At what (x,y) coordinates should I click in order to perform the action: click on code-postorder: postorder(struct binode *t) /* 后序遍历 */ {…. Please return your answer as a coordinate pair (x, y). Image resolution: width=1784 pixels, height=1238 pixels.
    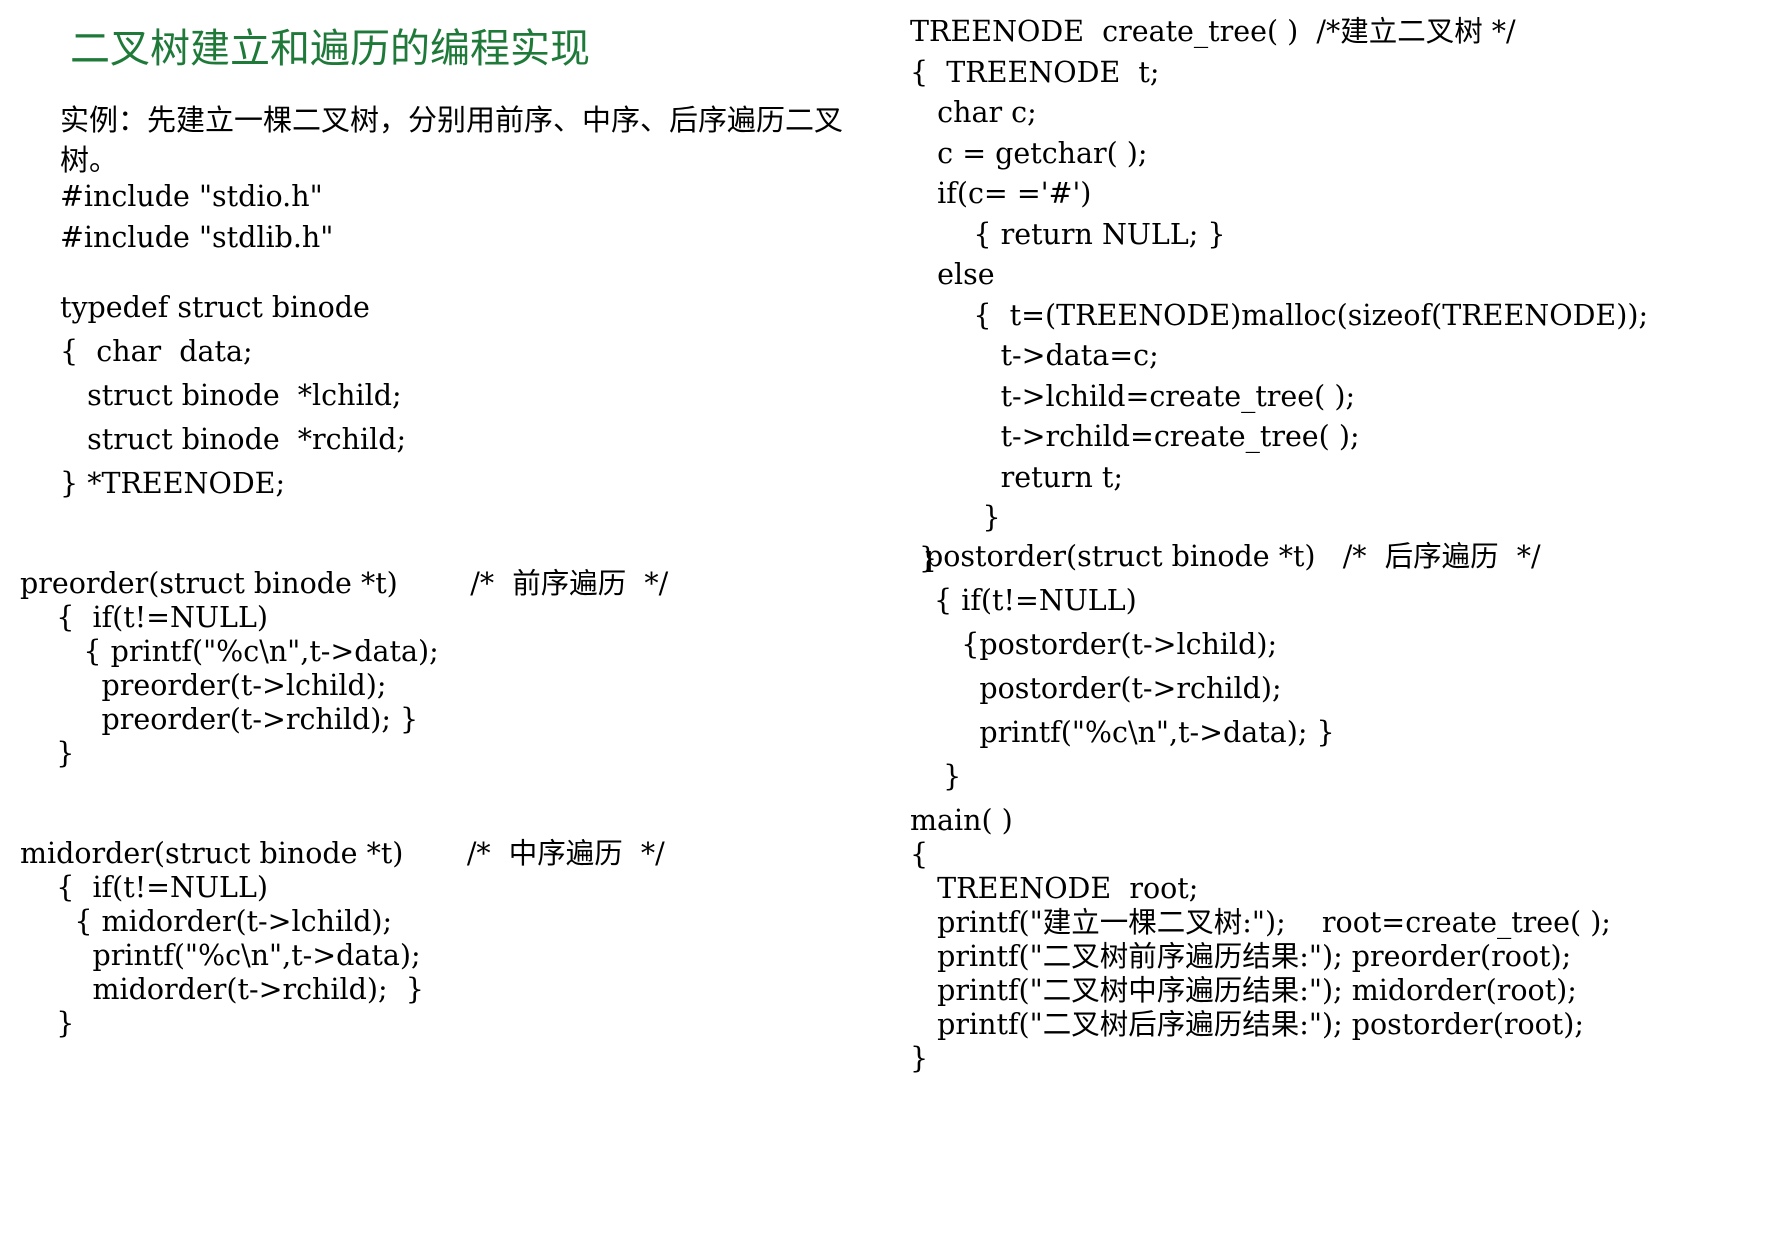
    Looking at the image, I should click on (1233, 666).